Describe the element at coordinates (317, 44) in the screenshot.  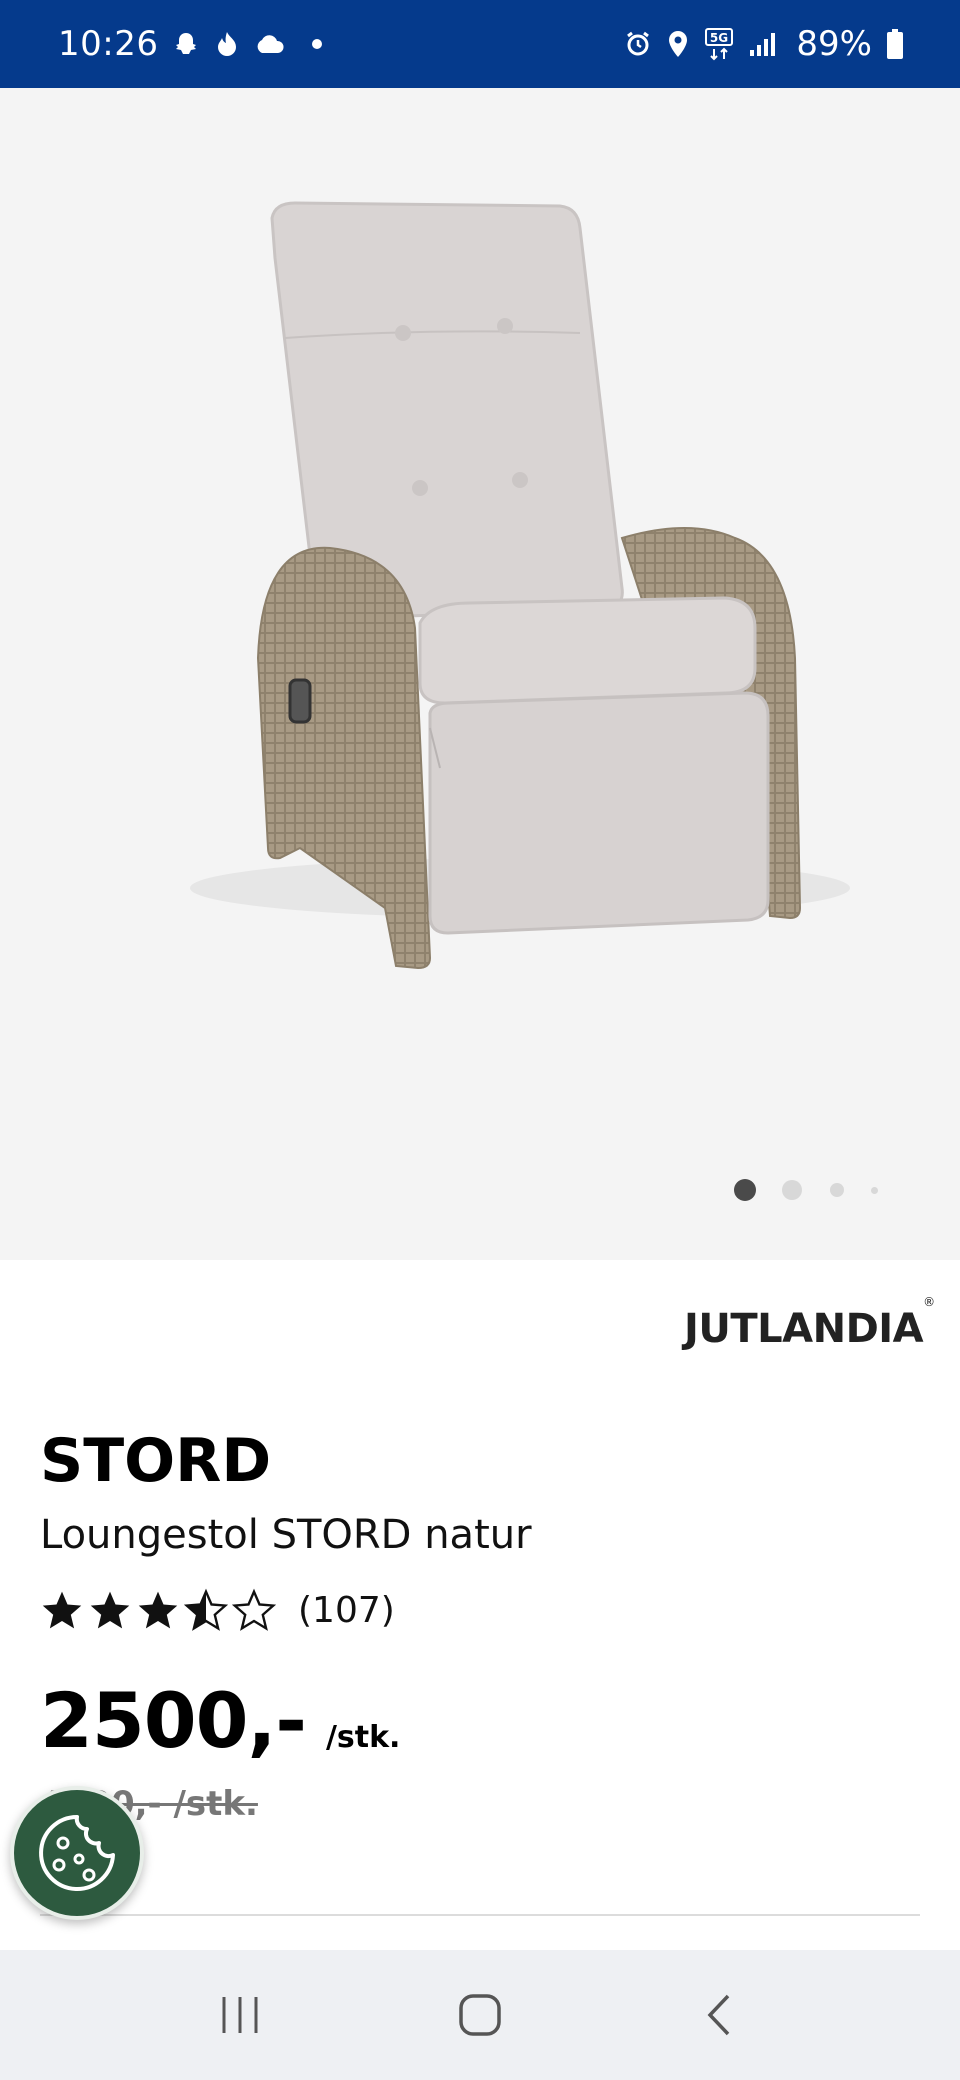
I see `notification-dot-icon` at that location.